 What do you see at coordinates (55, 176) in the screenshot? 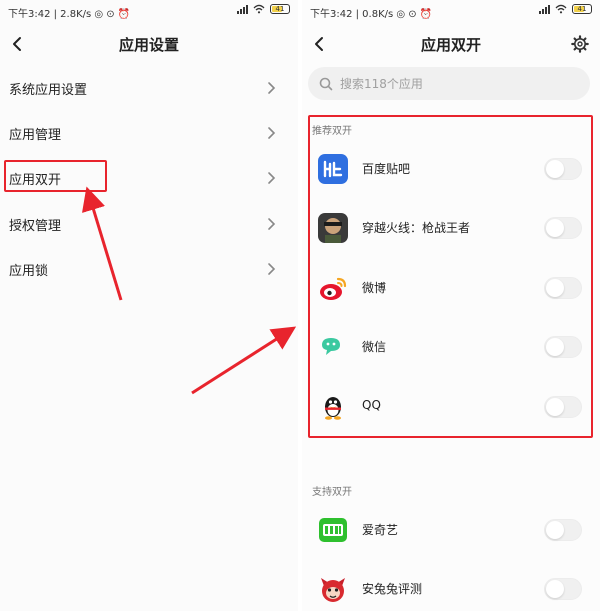
I see `highlight-box-dual-apps` at bounding box center [55, 176].